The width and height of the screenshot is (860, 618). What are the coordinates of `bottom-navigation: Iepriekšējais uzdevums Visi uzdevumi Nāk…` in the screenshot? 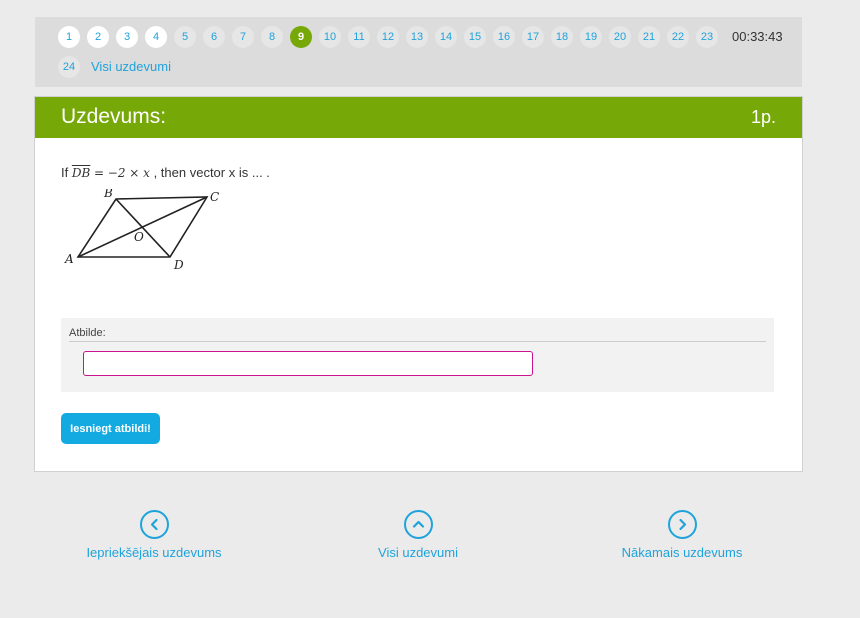 It's located at (430, 540).